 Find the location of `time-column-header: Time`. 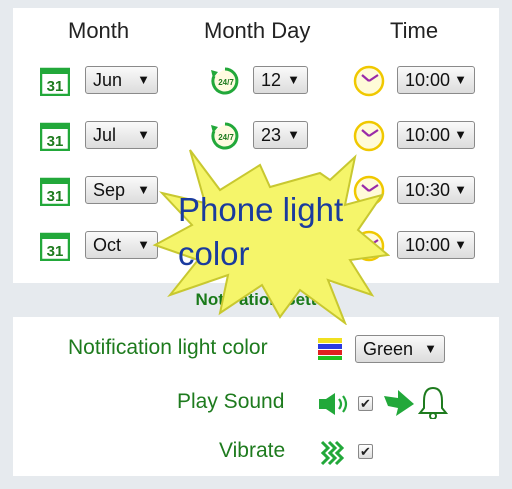

time-column-header: Time is located at coordinates (414, 30).